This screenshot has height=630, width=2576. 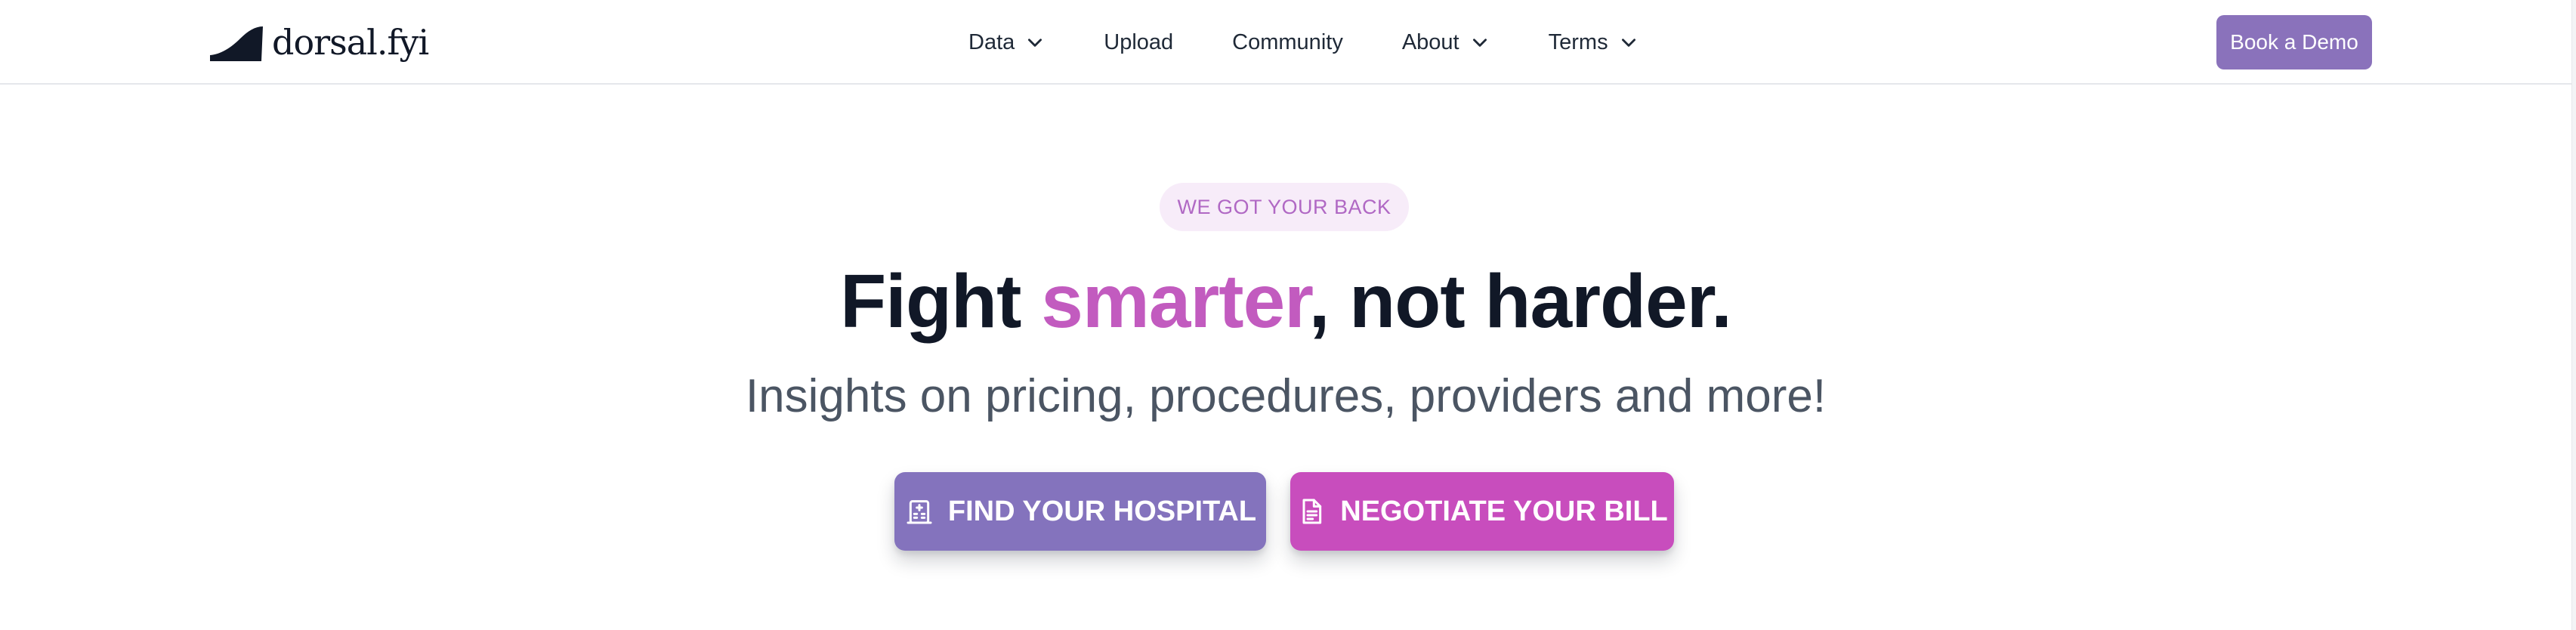 What do you see at coordinates (1312, 511) in the screenshot?
I see `document-icon` at bounding box center [1312, 511].